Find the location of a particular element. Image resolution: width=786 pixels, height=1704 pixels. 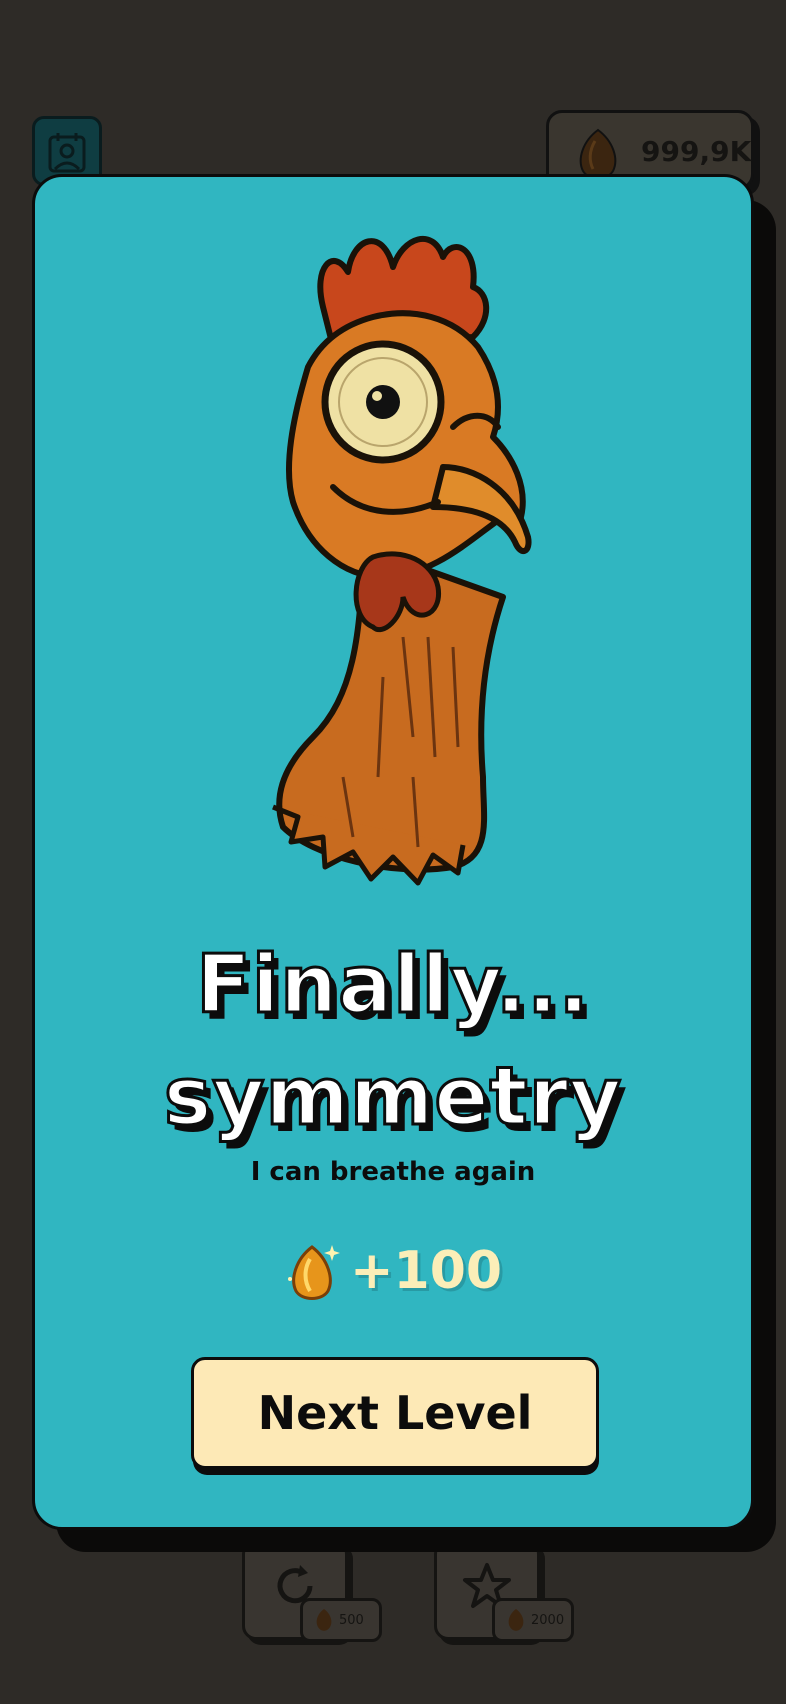

reward-amount: +100 is located at coordinates (426, 1271).